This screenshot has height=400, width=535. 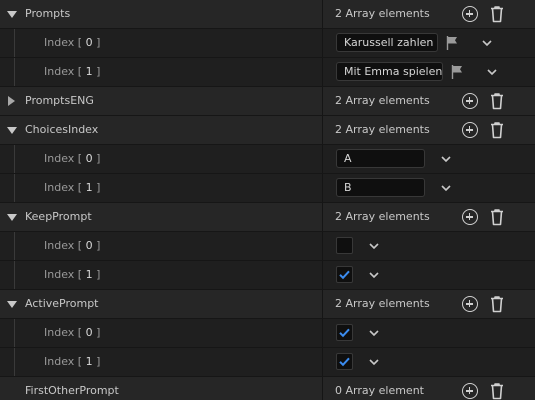 I want to click on collapse-arrow-icon, so click(x=11, y=101).